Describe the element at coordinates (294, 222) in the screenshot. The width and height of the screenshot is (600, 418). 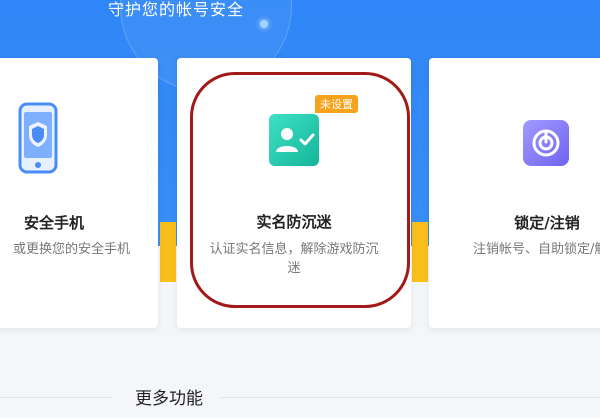
I see `card-title: 实名防沉迷` at that location.